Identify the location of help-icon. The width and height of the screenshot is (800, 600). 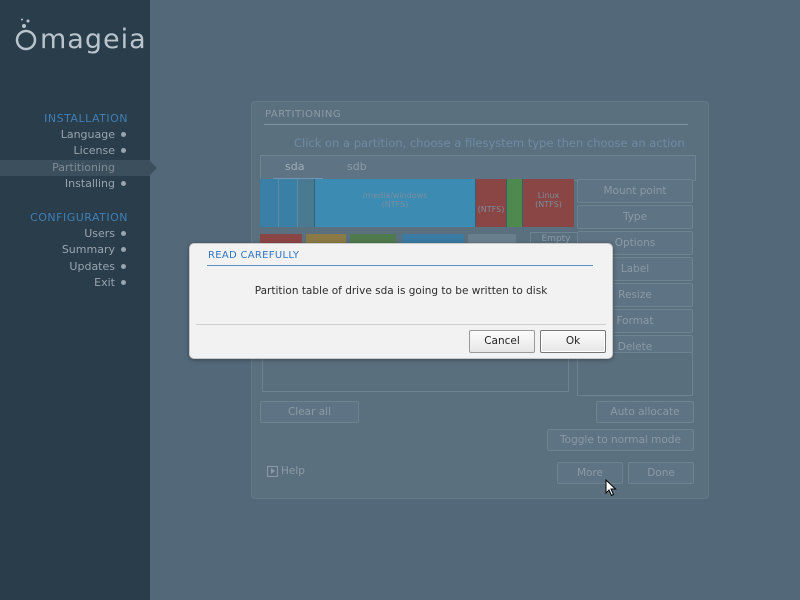
(272, 471).